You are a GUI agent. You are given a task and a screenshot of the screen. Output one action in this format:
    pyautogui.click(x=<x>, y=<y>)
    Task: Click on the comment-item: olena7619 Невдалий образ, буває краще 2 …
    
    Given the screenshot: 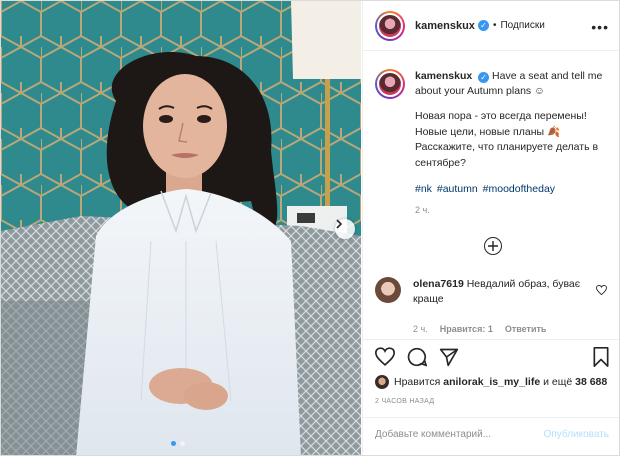 What is the action you would take?
    pyautogui.click(x=492, y=305)
    